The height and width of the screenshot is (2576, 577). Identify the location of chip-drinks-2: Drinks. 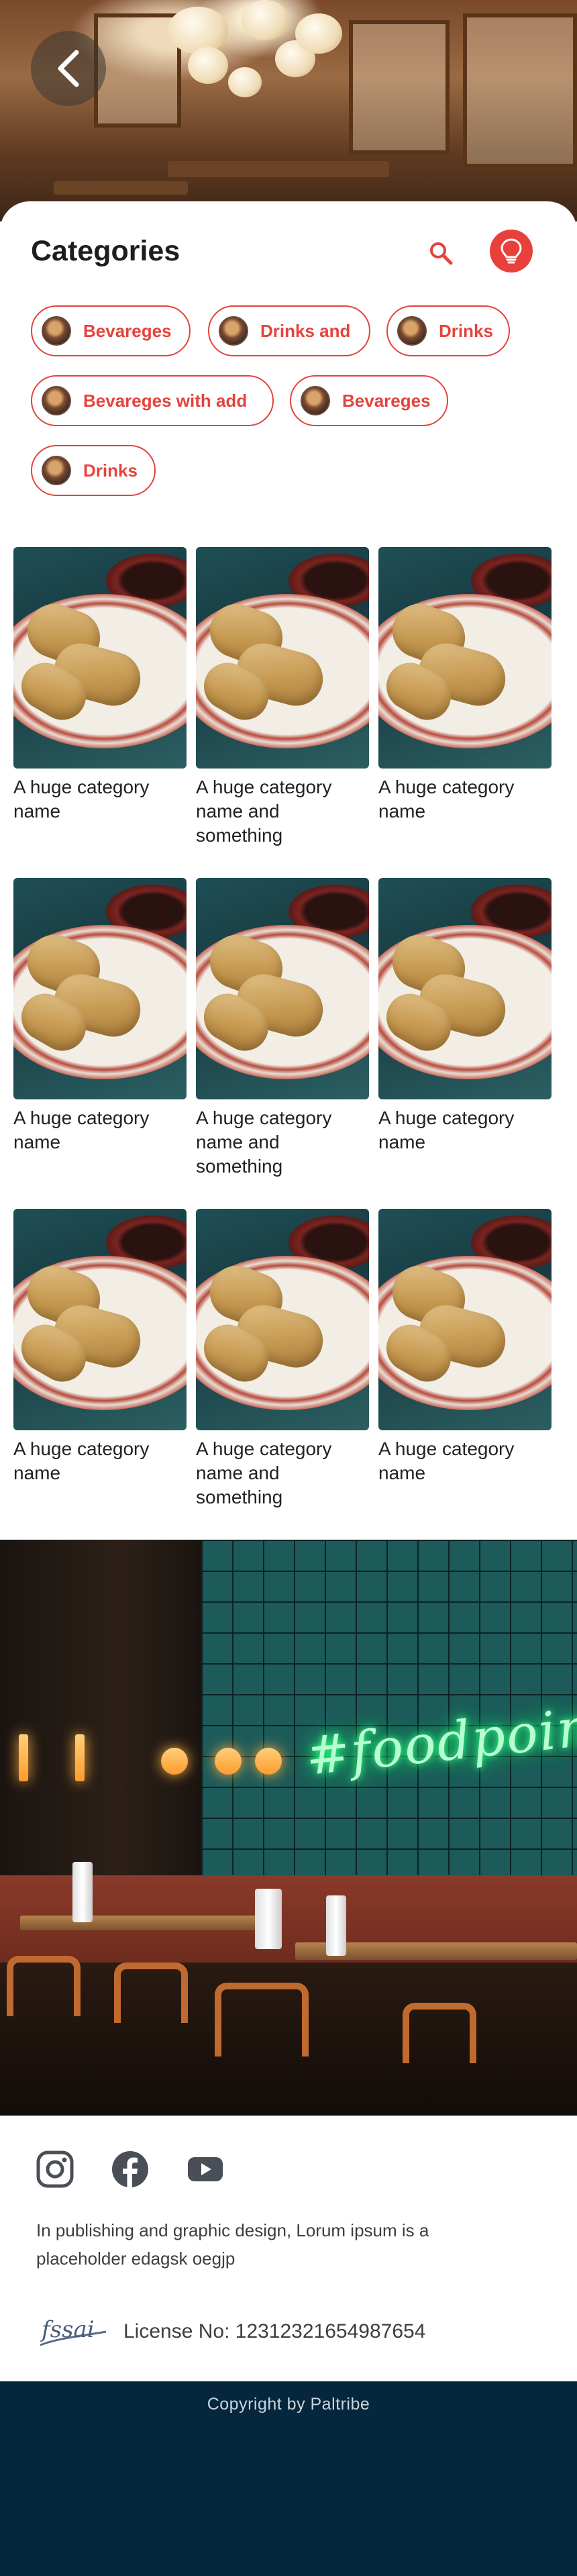
(94, 470).